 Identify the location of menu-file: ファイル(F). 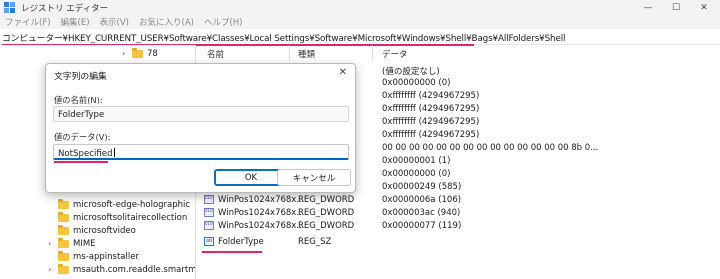
(28, 22).